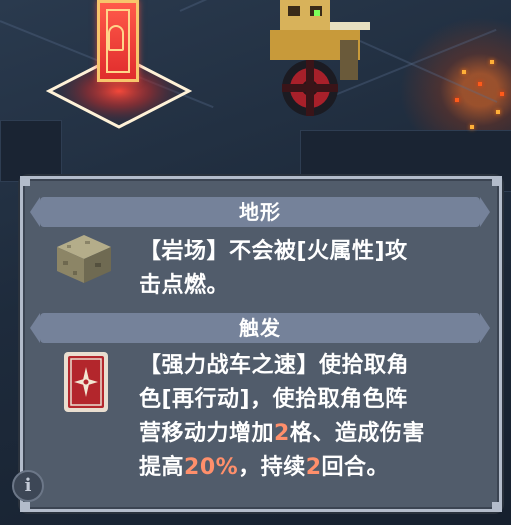 The height and width of the screenshot is (525, 511). Describe the element at coordinates (325, 60) in the screenshot. I see `chariot-unit-sprite` at that location.